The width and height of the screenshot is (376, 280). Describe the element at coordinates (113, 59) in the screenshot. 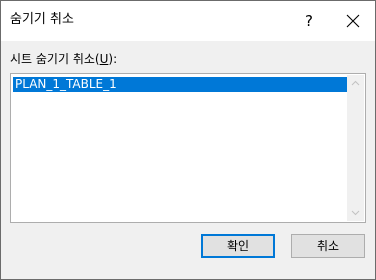

I see `sheet-list-label-suffix: ):` at that location.